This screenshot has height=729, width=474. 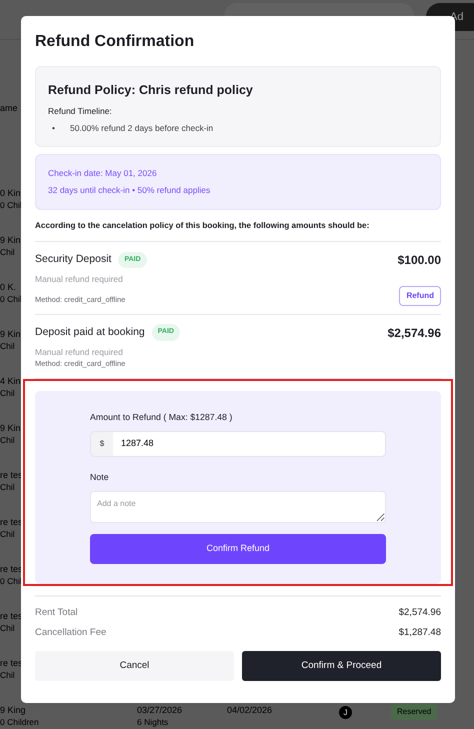 What do you see at coordinates (13, 710) in the screenshot?
I see `guest-name: 9 King` at bounding box center [13, 710].